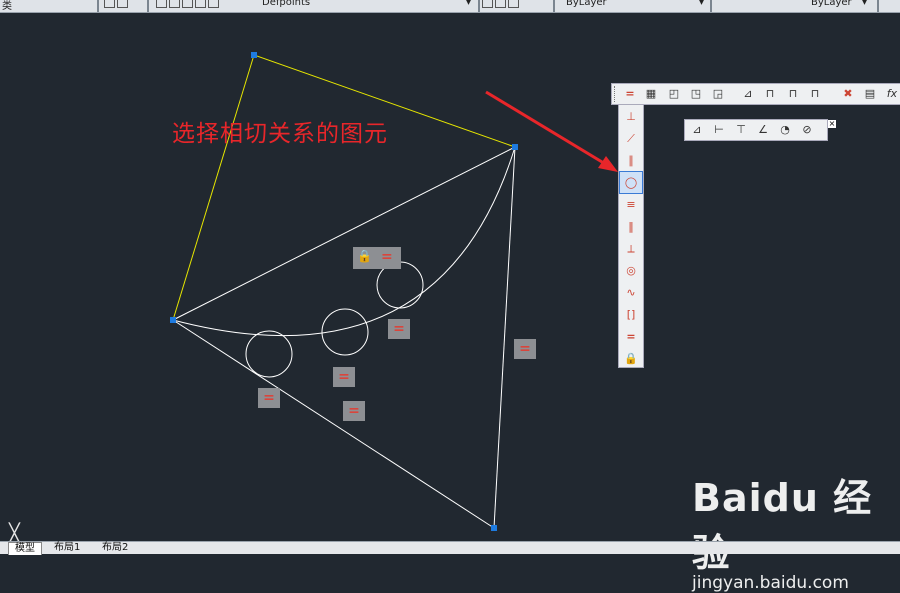 The width and height of the screenshot is (900, 593). I want to click on arc, so click(344, 241).